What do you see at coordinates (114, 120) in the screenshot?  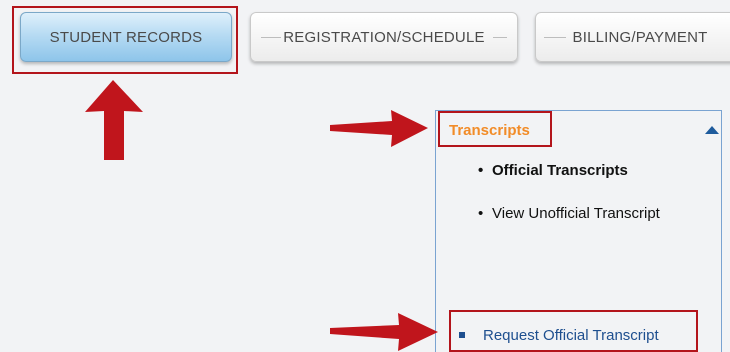 I see `up-arrow-icon` at bounding box center [114, 120].